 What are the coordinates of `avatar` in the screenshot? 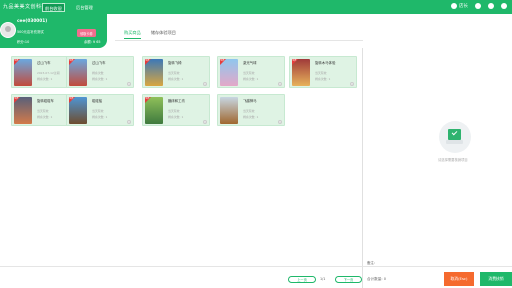 It's located at (8, 30).